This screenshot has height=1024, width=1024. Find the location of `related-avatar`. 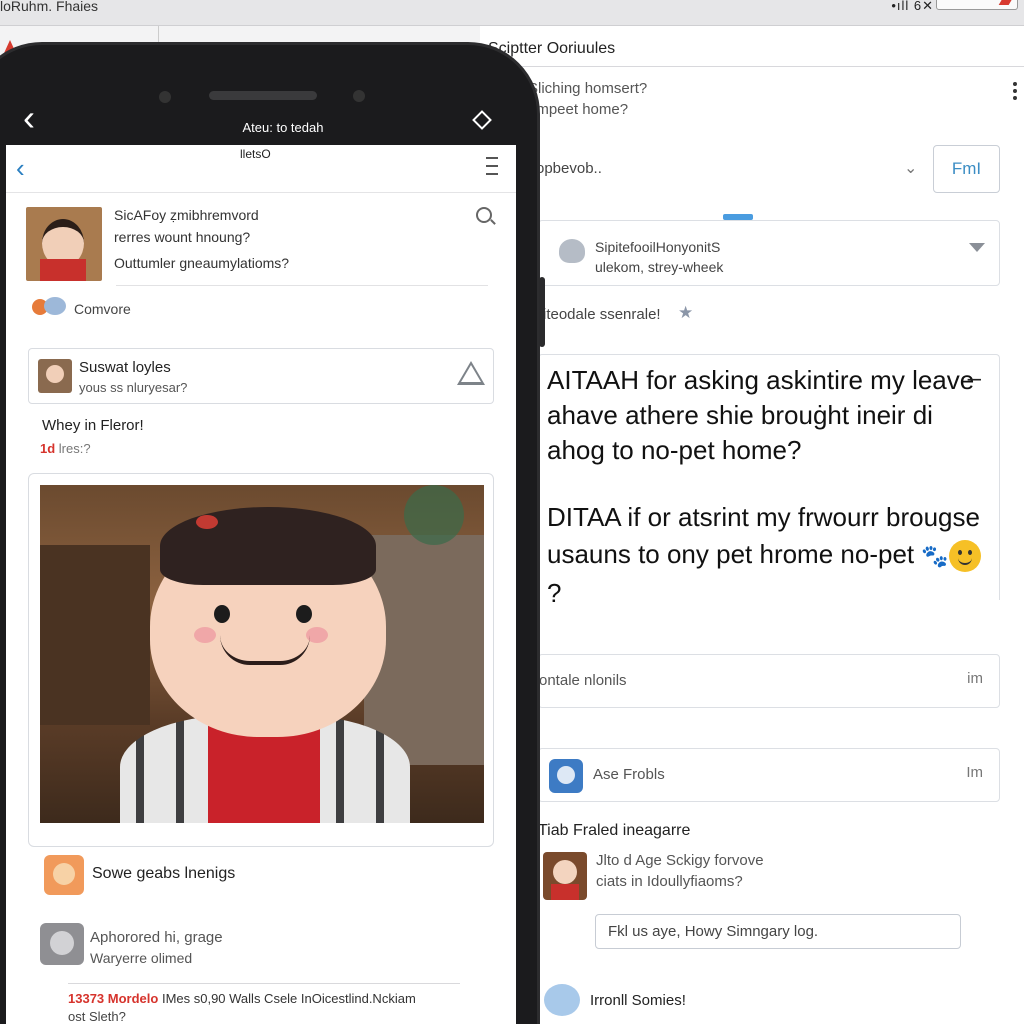

related-avatar is located at coordinates (565, 876).